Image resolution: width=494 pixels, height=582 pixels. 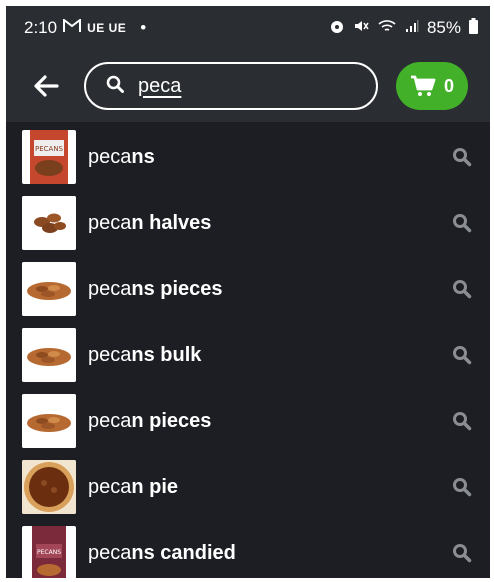 What do you see at coordinates (269, 355) in the screenshot?
I see `suggestion-label: pecans bulk` at bounding box center [269, 355].